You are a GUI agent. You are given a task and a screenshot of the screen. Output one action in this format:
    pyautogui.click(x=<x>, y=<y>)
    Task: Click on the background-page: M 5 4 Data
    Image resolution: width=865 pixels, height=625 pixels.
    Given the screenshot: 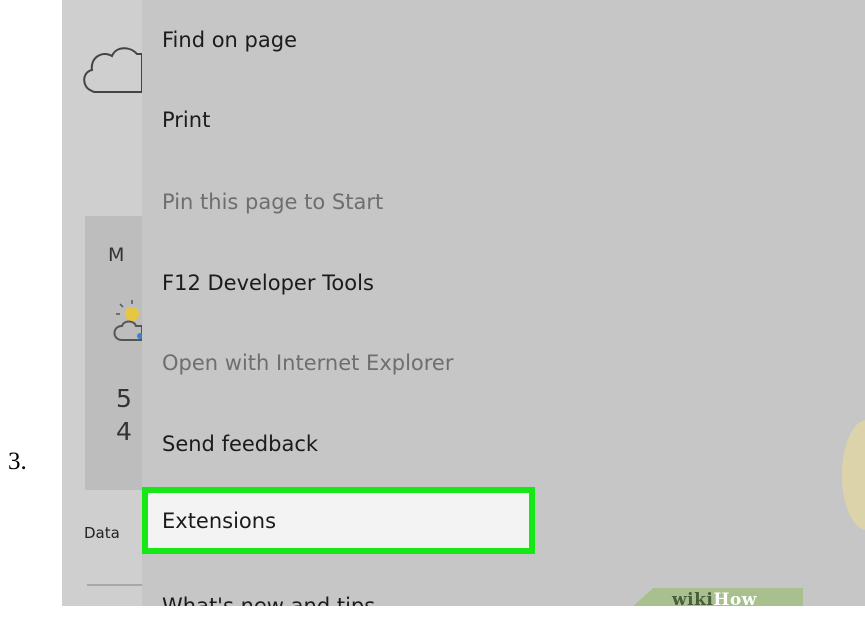 What is the action you would take?
    pyautogui.click(x=102, y=303)
    